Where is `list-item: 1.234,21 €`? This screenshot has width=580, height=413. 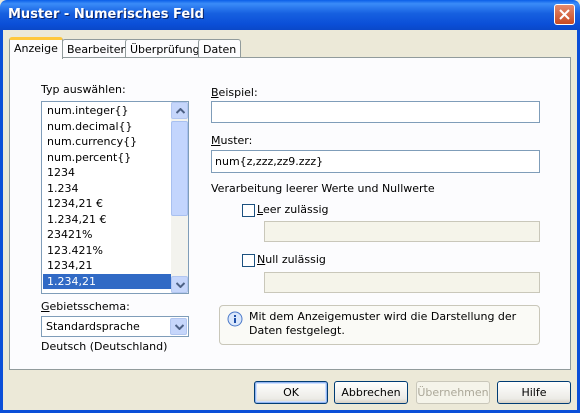 list-item: 1.234,21 € is located at coordinates (107, 220).